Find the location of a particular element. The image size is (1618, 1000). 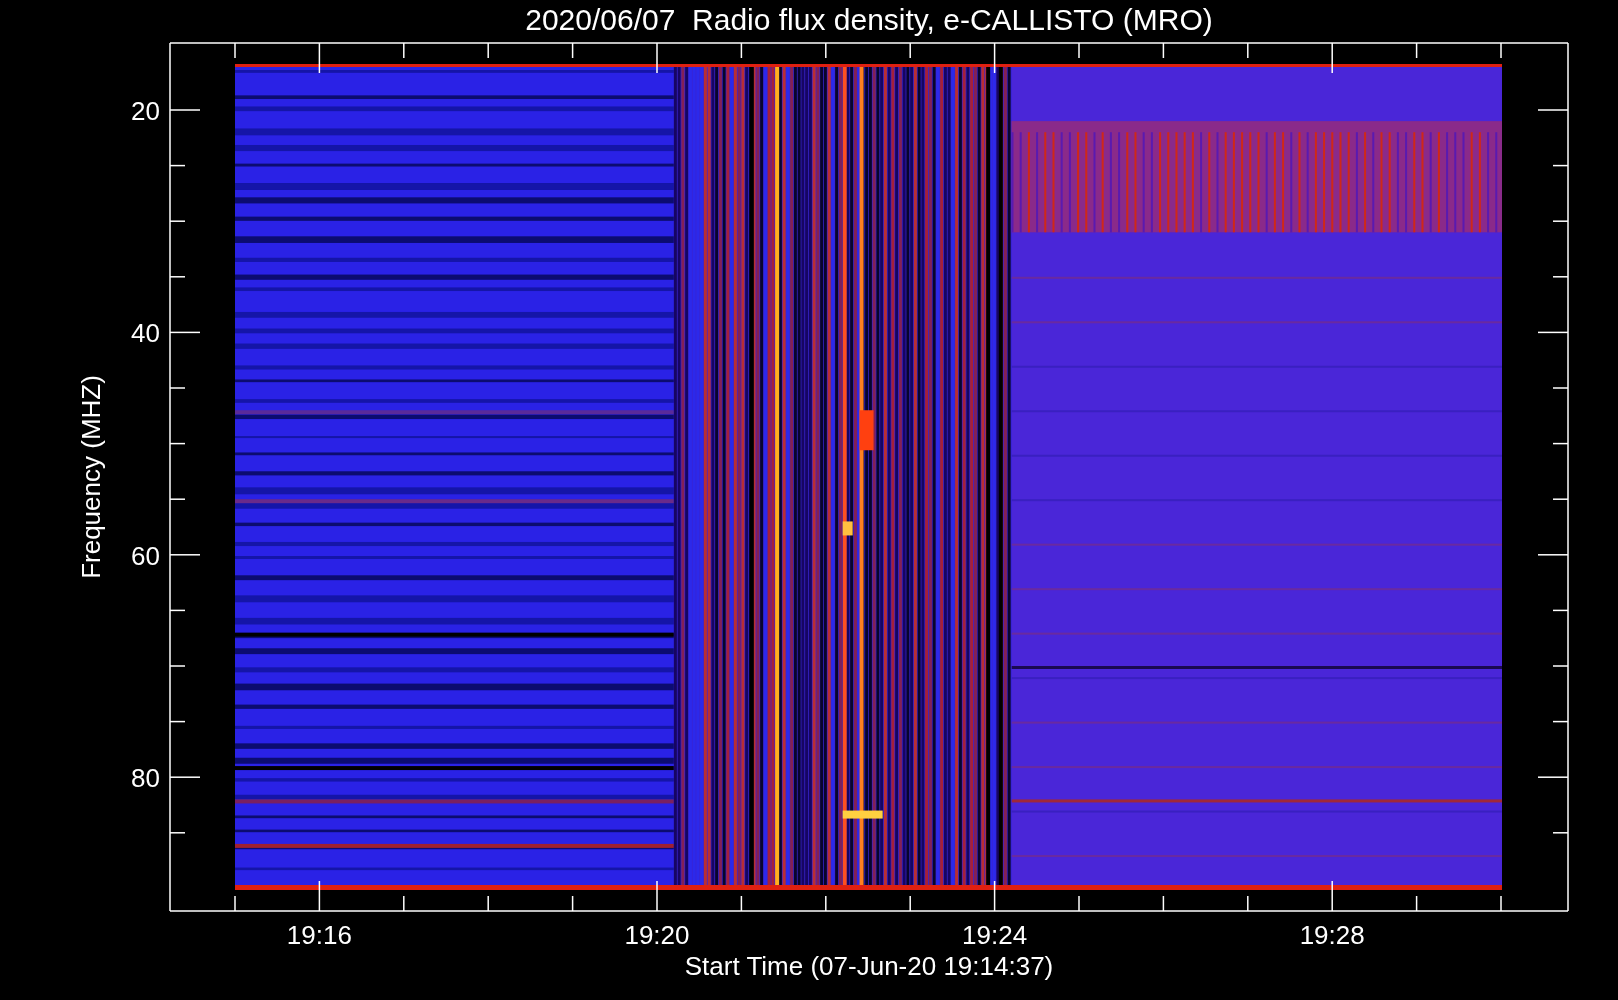

x-tick-label: 19:20 is located at coordinates (657, 935).